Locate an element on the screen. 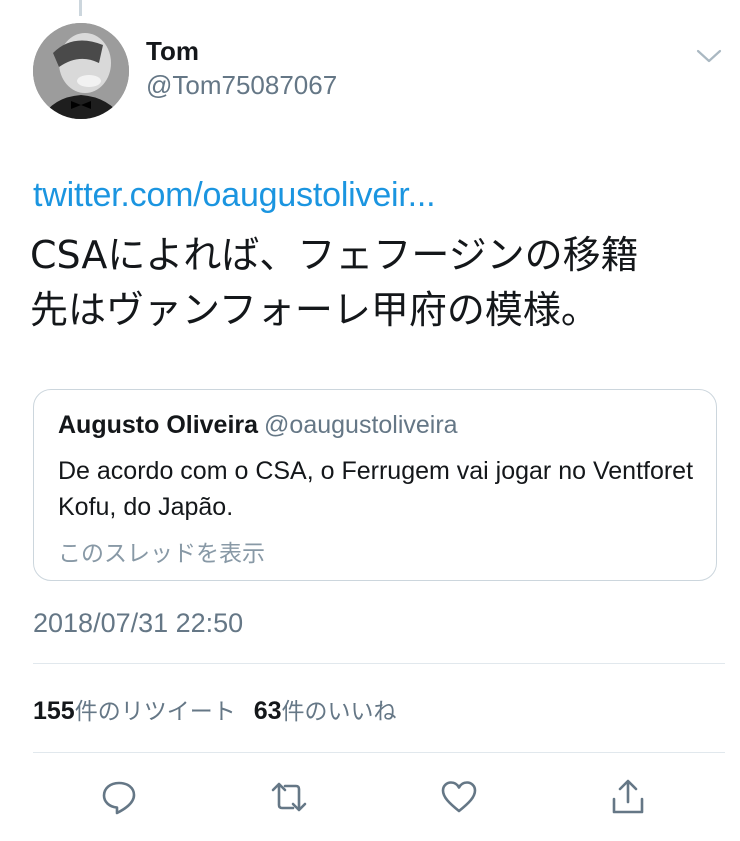  tweet-text-line: CSAによれば、フェフージンの移籍 is located at coordinates (334, 255).